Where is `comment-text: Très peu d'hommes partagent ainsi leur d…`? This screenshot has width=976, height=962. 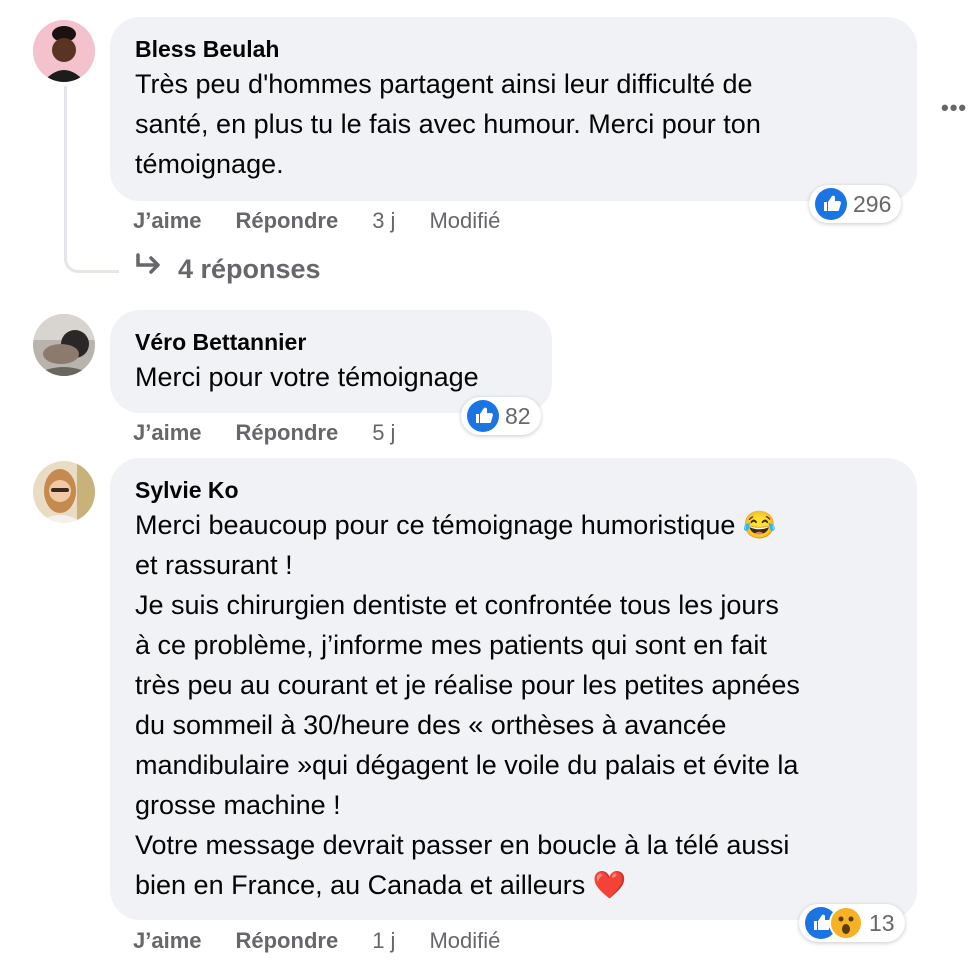 comment-text: Très peu d'hommes partagent ainsi leur d… is located at coordinates (448, 124).